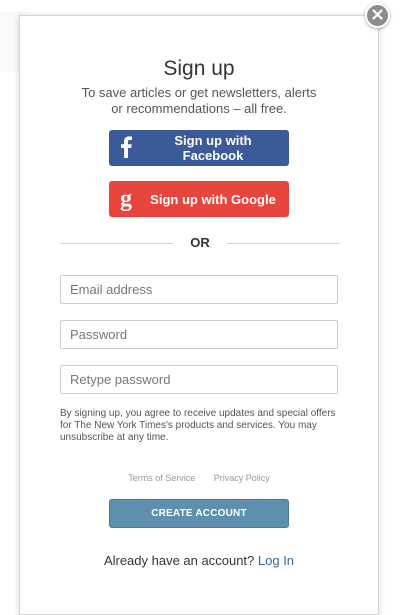 The width and height of the screenshot is (400, 615). I want to click on login-prompt-row: Already have an account? Log In, so click(199, 560).